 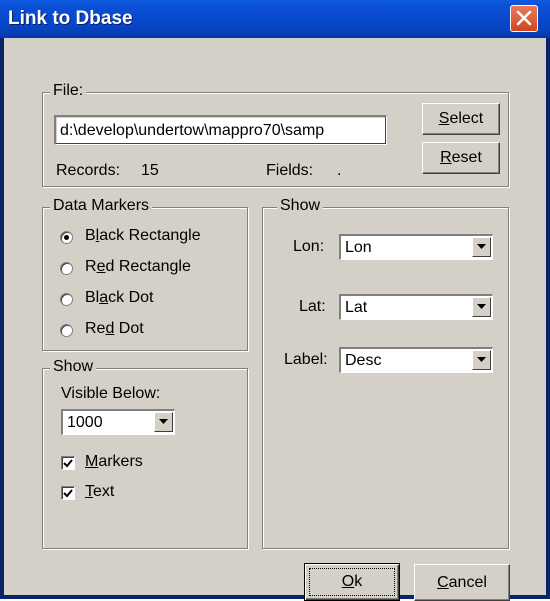 I want to click on lon-dropdown-button, so click(x=481, y=247).